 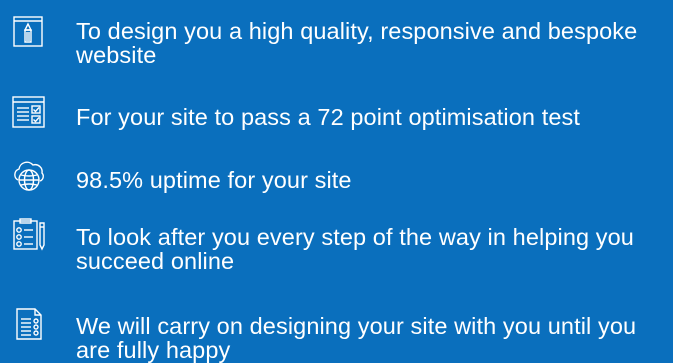 I want to click on feature-text: 98.5% uptime for your site, so click(x=214, y=180).